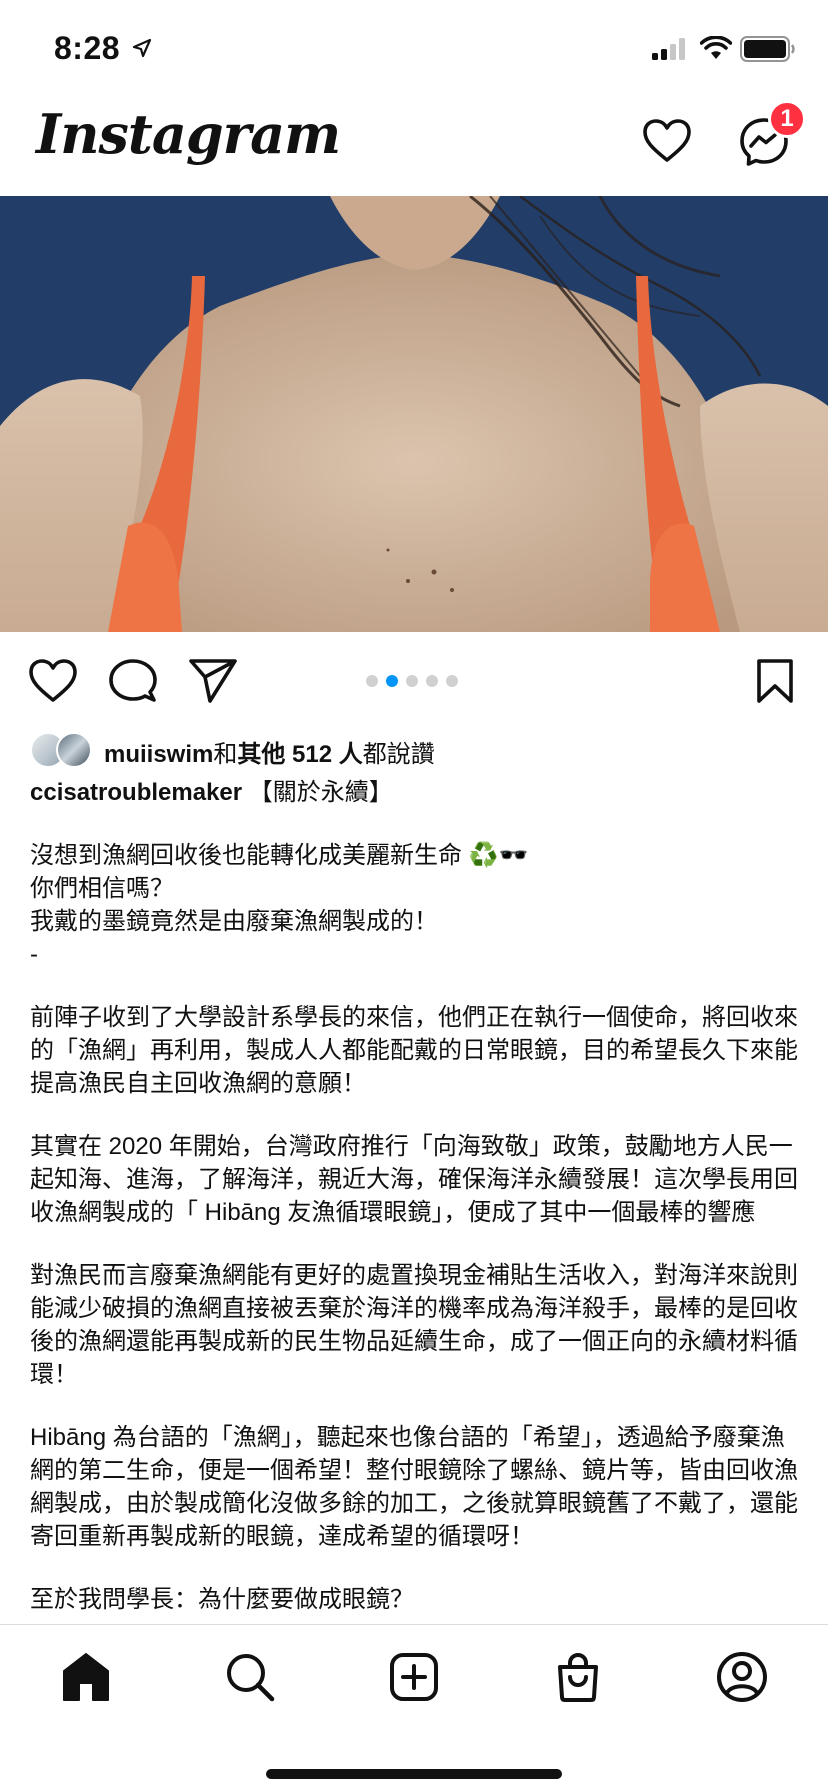  Describe the element at coordinates (398, 754) in the screenshot. I see `likes-suffix: 都說讚` at that location.